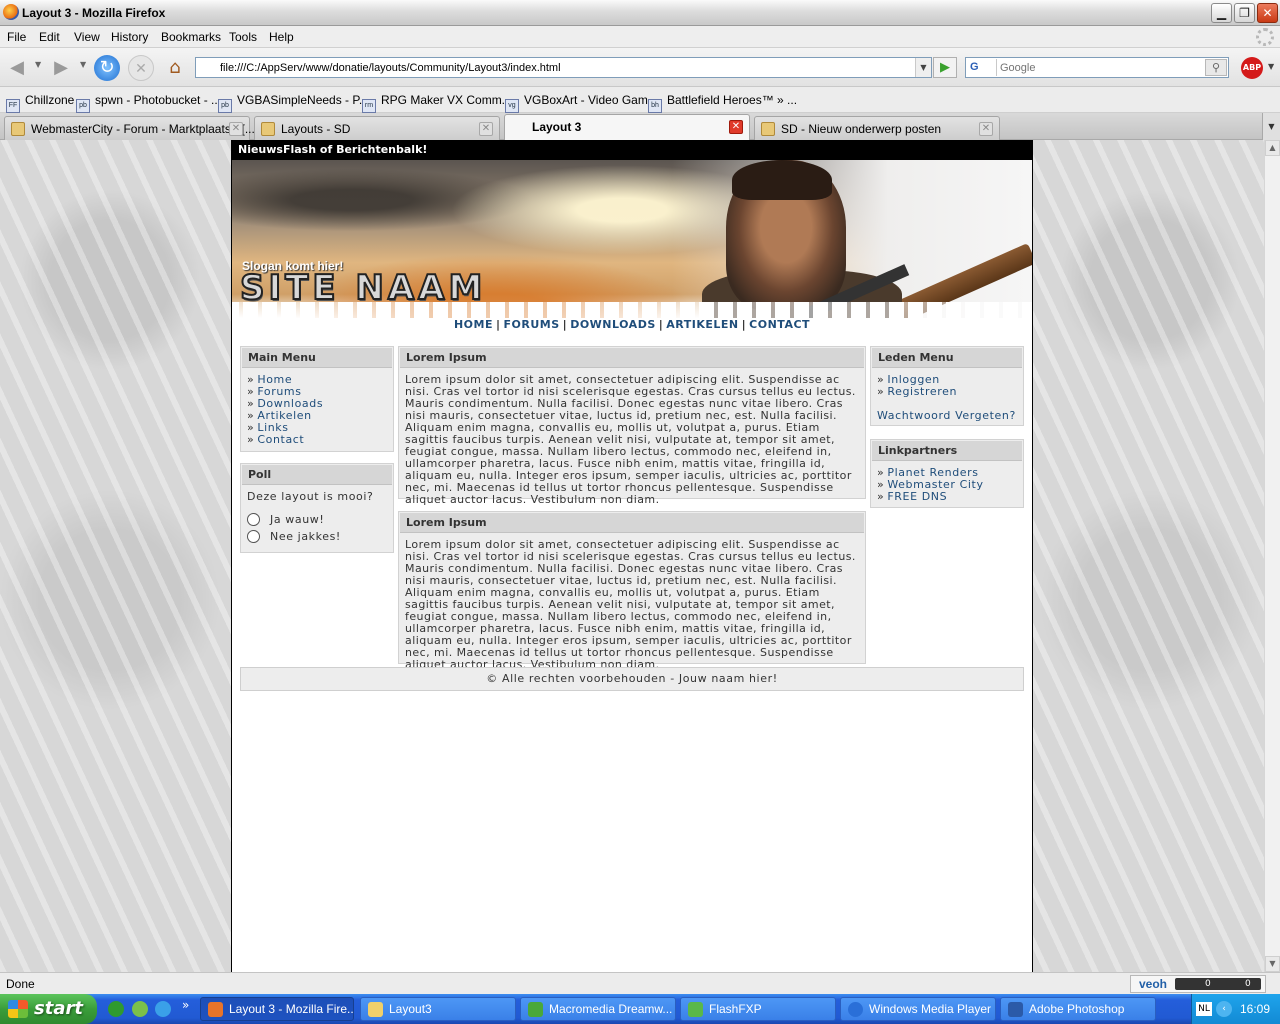 This screenshot has width=1280, height=1024. What do you see at coordinates (947, 358) in the screenshot?
I see `members-menu-title: Leden Menu` at bounding box center [947, 358].